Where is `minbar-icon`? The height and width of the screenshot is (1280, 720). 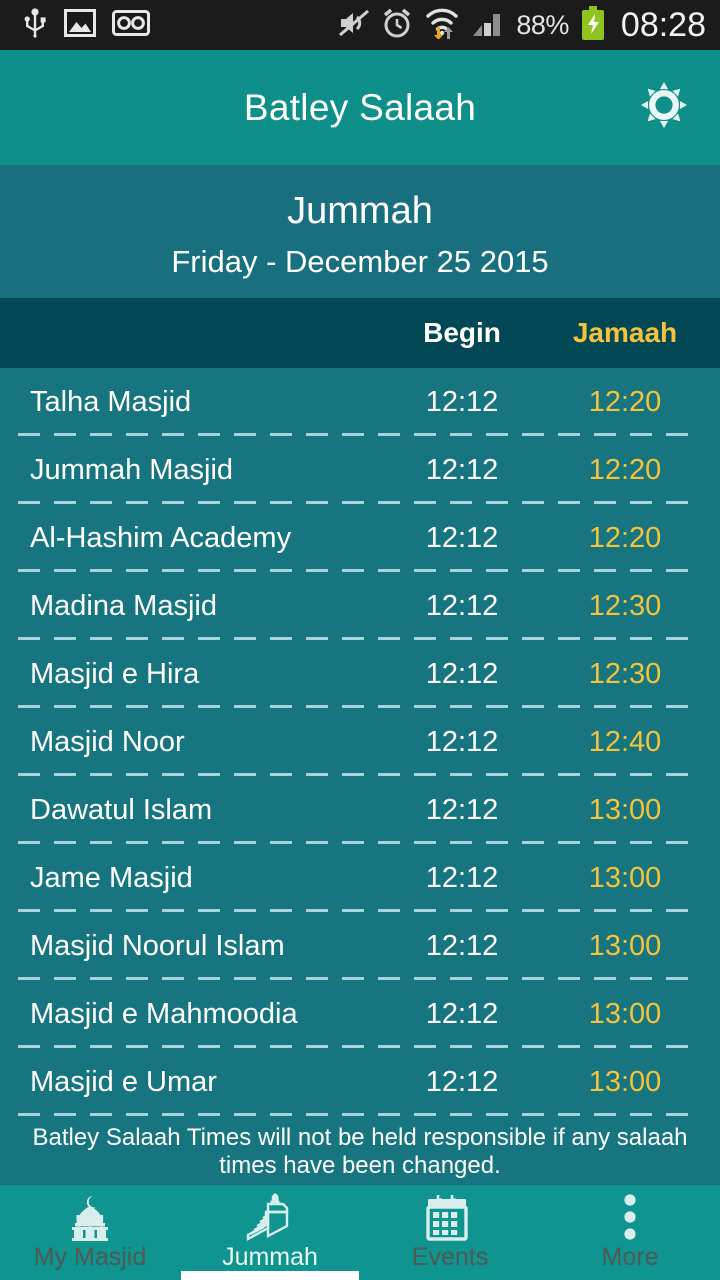 minbar-icon is located at coordinates (270, 1217).